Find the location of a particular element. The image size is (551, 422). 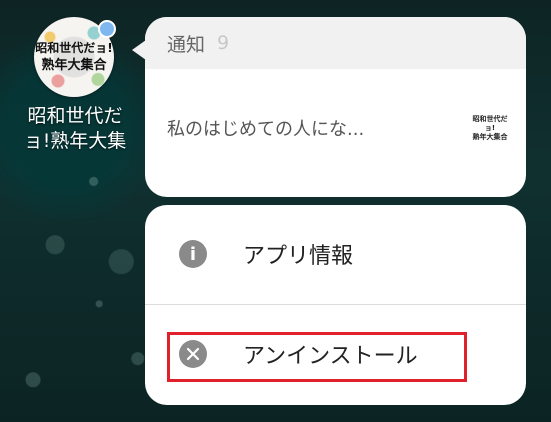

app-label: 昭和世代だ ョ!熟年大集 is located at coordinates (75, 129).